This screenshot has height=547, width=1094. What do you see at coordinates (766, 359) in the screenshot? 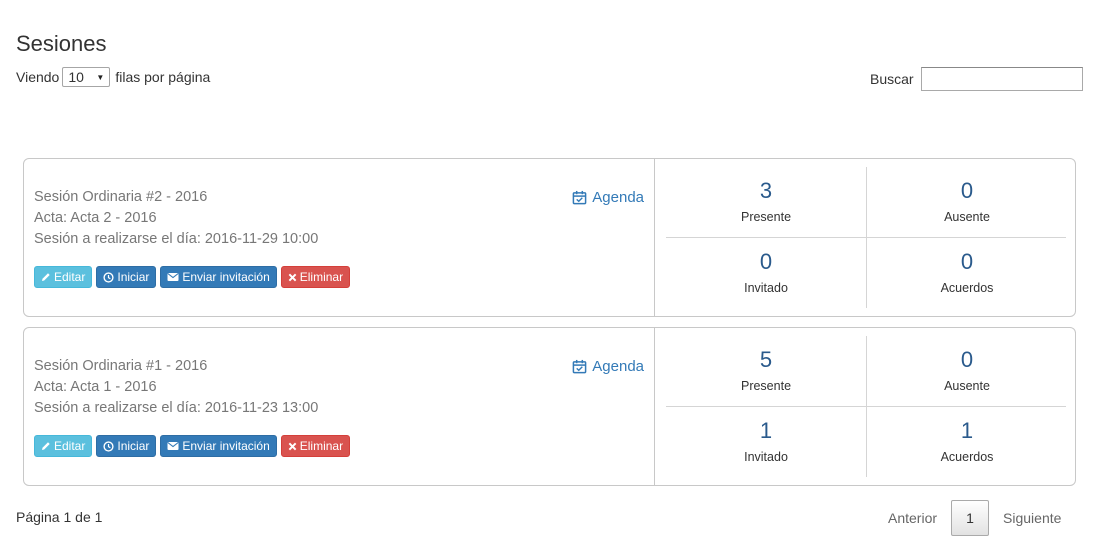
I see `stat-value: 5` at bounding box center [766, 359].